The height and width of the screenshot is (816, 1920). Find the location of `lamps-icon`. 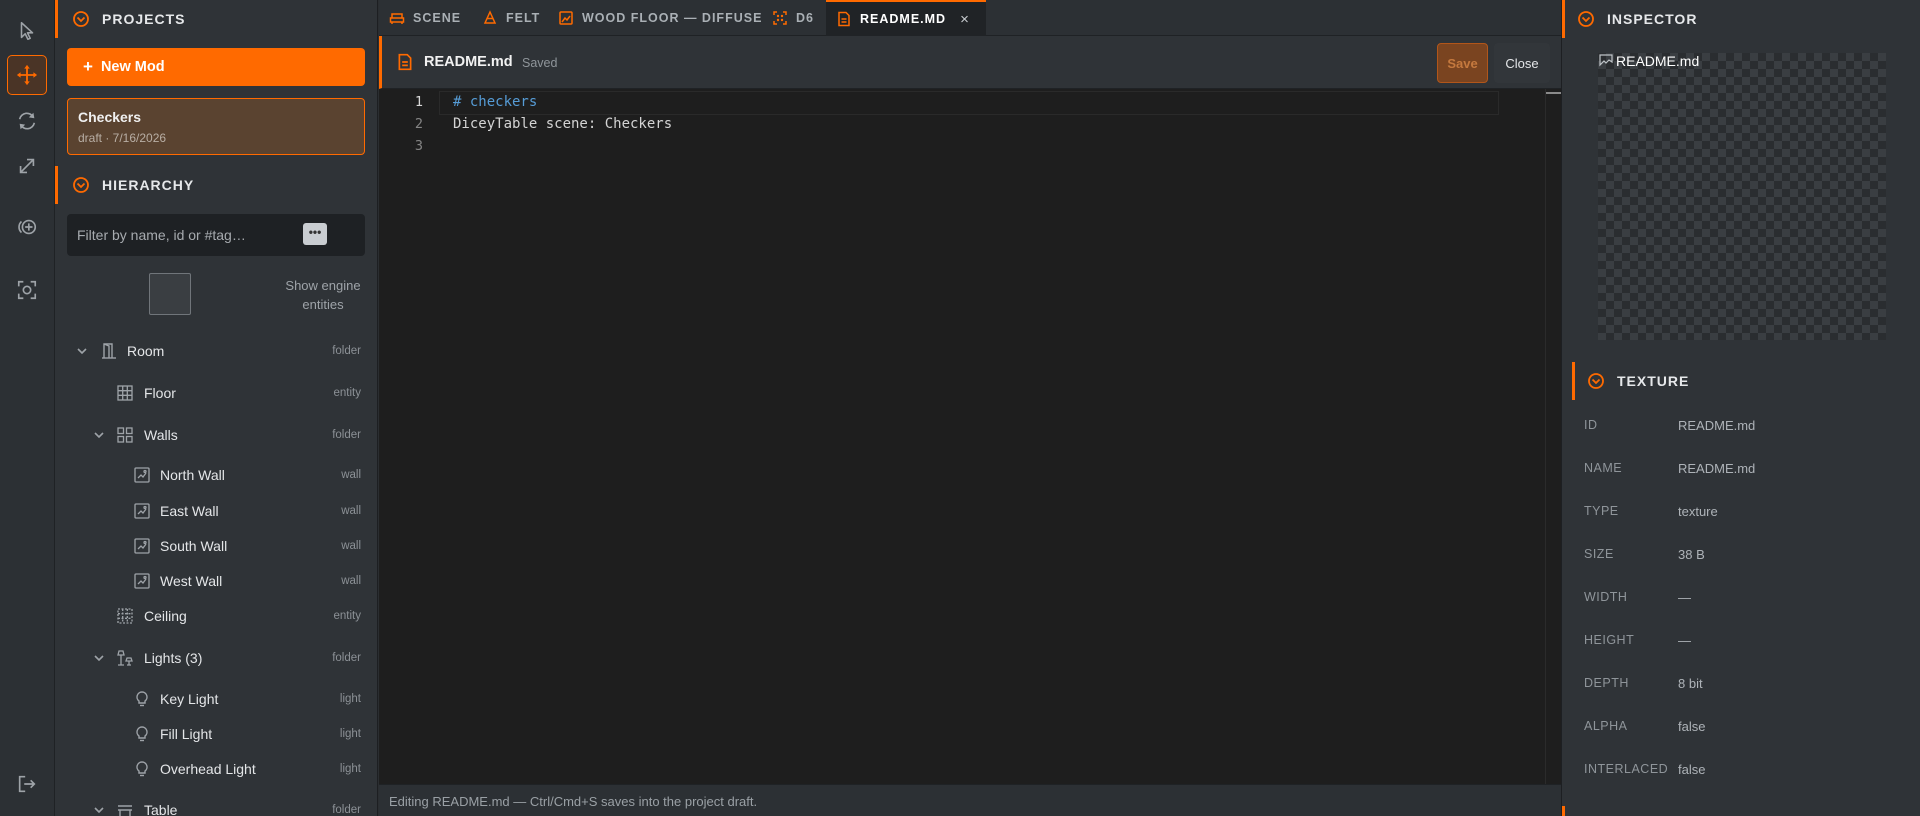

lamps-icon is located at coordinates (125, 658).